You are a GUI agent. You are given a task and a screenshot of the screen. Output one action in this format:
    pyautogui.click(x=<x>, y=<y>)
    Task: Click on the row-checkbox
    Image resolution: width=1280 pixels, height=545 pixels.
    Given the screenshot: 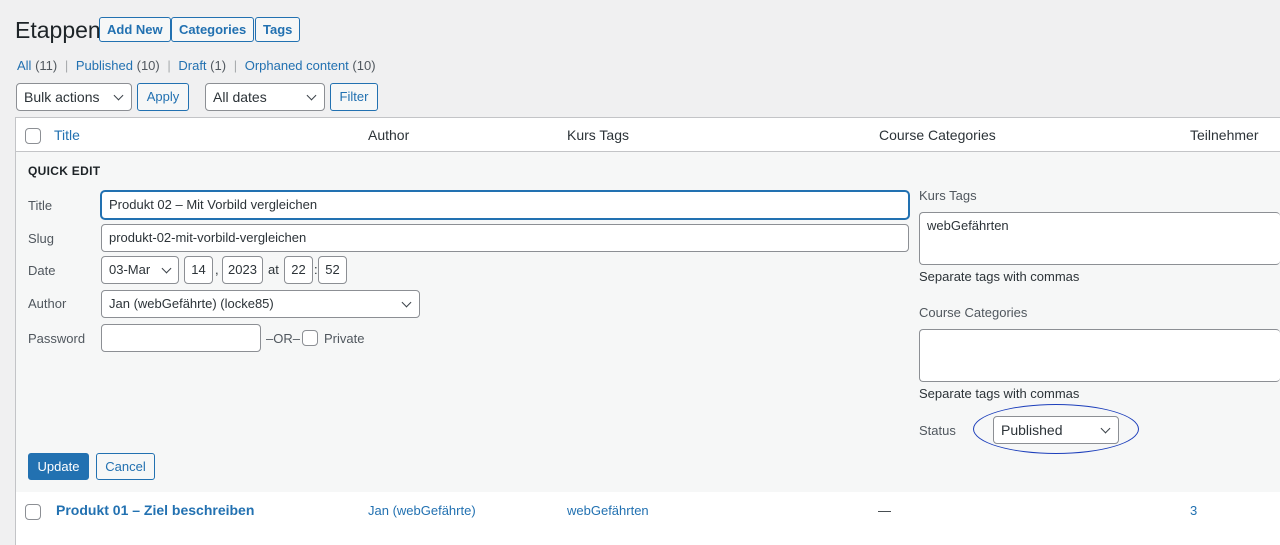 What is the action you would take?
    pyautogui.click(x=33, y=512)
    